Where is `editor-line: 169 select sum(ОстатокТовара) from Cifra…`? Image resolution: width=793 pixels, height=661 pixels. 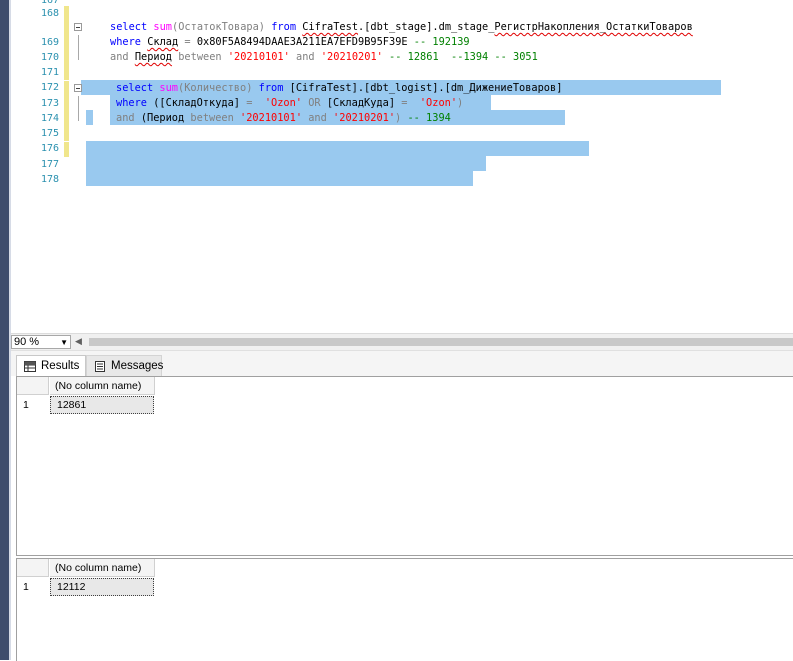 editor-line: 169 select sum(ОстатокТовара) from Cifra… is located at coordinates (402, 57).